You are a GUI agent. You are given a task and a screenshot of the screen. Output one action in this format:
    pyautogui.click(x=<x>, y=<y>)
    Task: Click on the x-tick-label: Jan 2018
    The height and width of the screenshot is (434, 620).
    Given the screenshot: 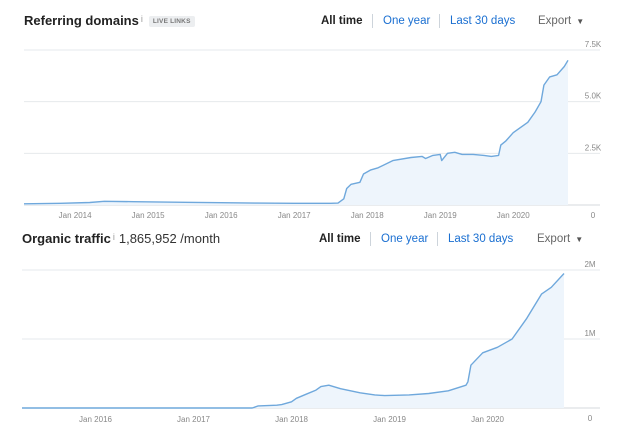 What is the action you would take?
    pyautogui.click(x=291, y=419)
    